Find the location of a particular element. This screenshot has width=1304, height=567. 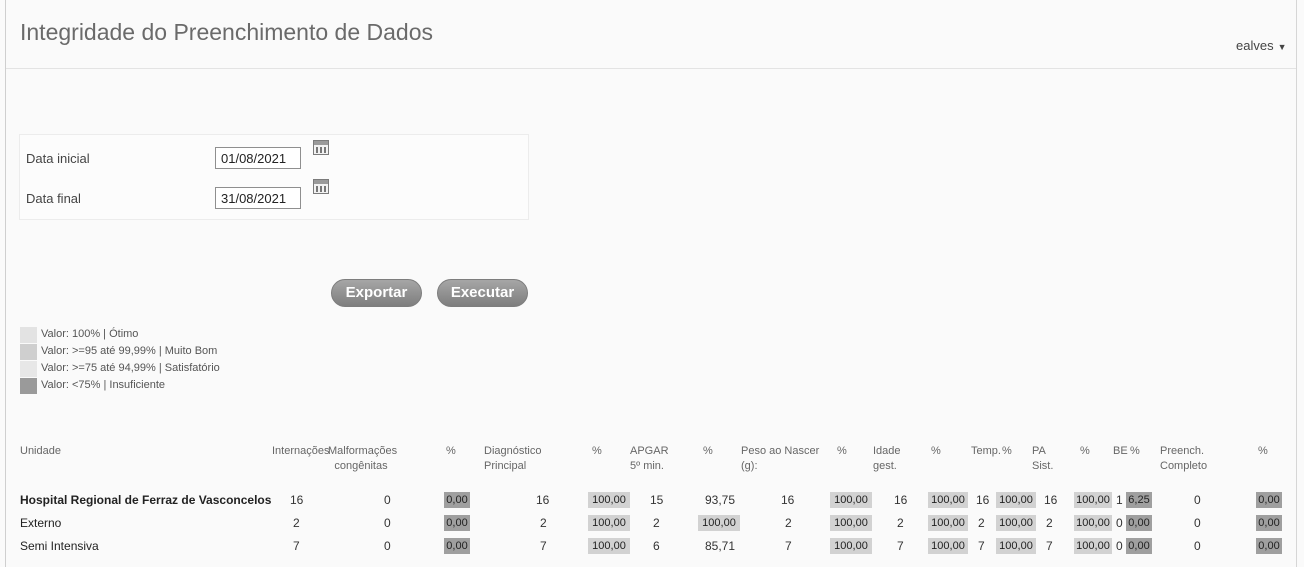

table-cell: 15 is located at coordinates (657, 500).